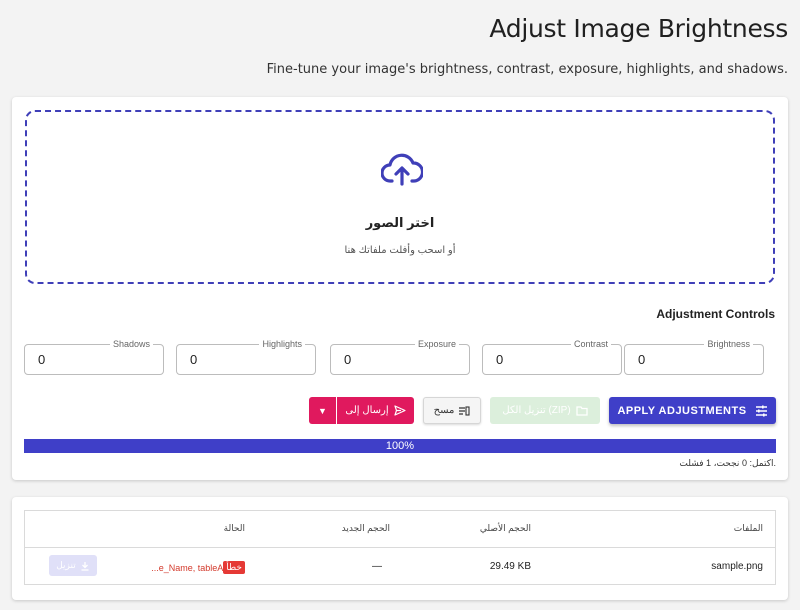  What do you see at coordinates (400, 250) in the screenshot?
I see `dropzone-hint: أو اسحب وأفلت ملفاتك هنا` at bounding box center [400, 250].